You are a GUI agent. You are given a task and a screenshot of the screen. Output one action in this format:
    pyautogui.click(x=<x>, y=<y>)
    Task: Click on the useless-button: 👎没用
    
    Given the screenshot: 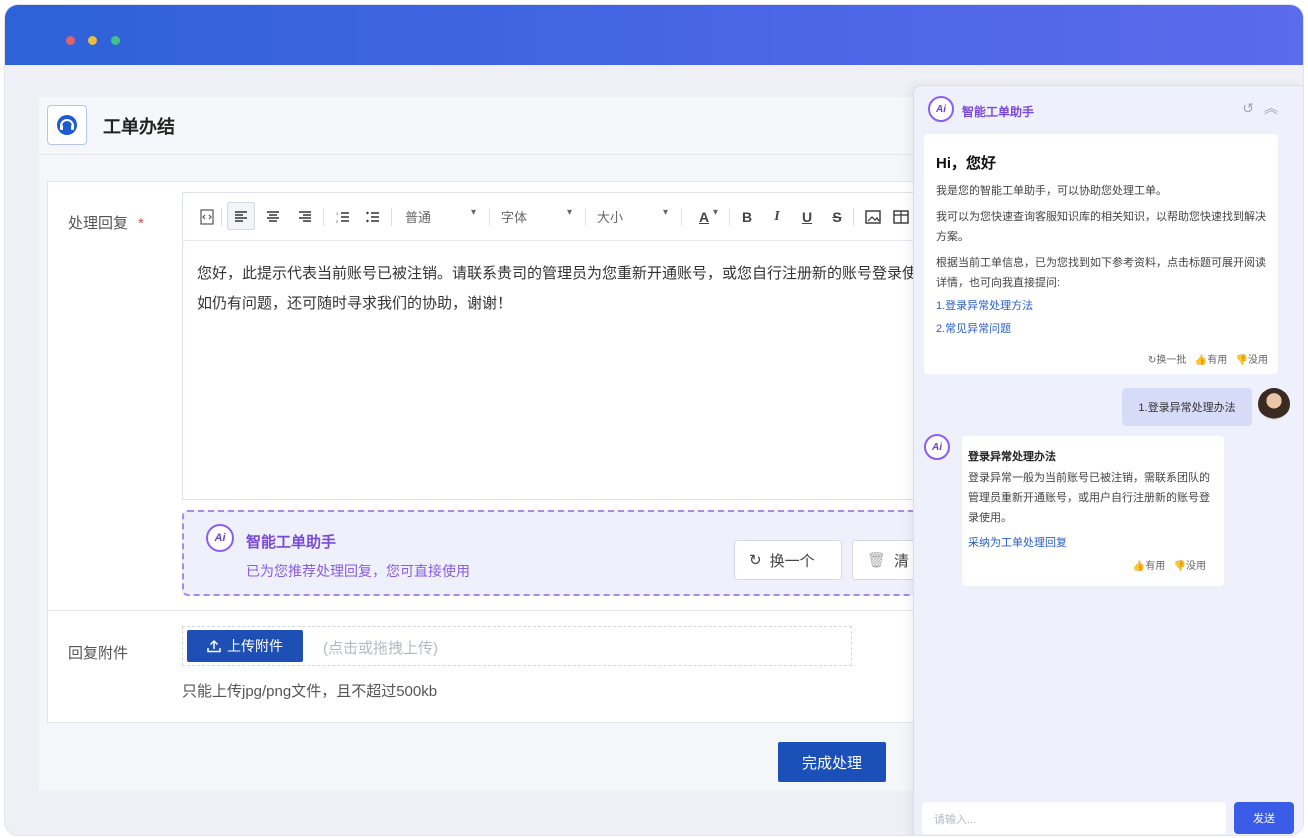 What is the action you would take?
    pyautogui.click(x=1252, y=360)
    